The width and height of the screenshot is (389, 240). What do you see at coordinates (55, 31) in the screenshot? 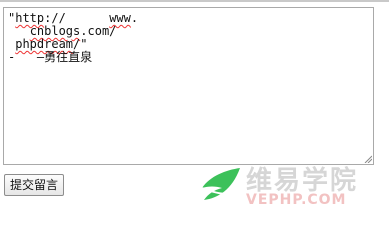
I see `text-cnblogs: cnblogs` at bounding box center [55, 31].